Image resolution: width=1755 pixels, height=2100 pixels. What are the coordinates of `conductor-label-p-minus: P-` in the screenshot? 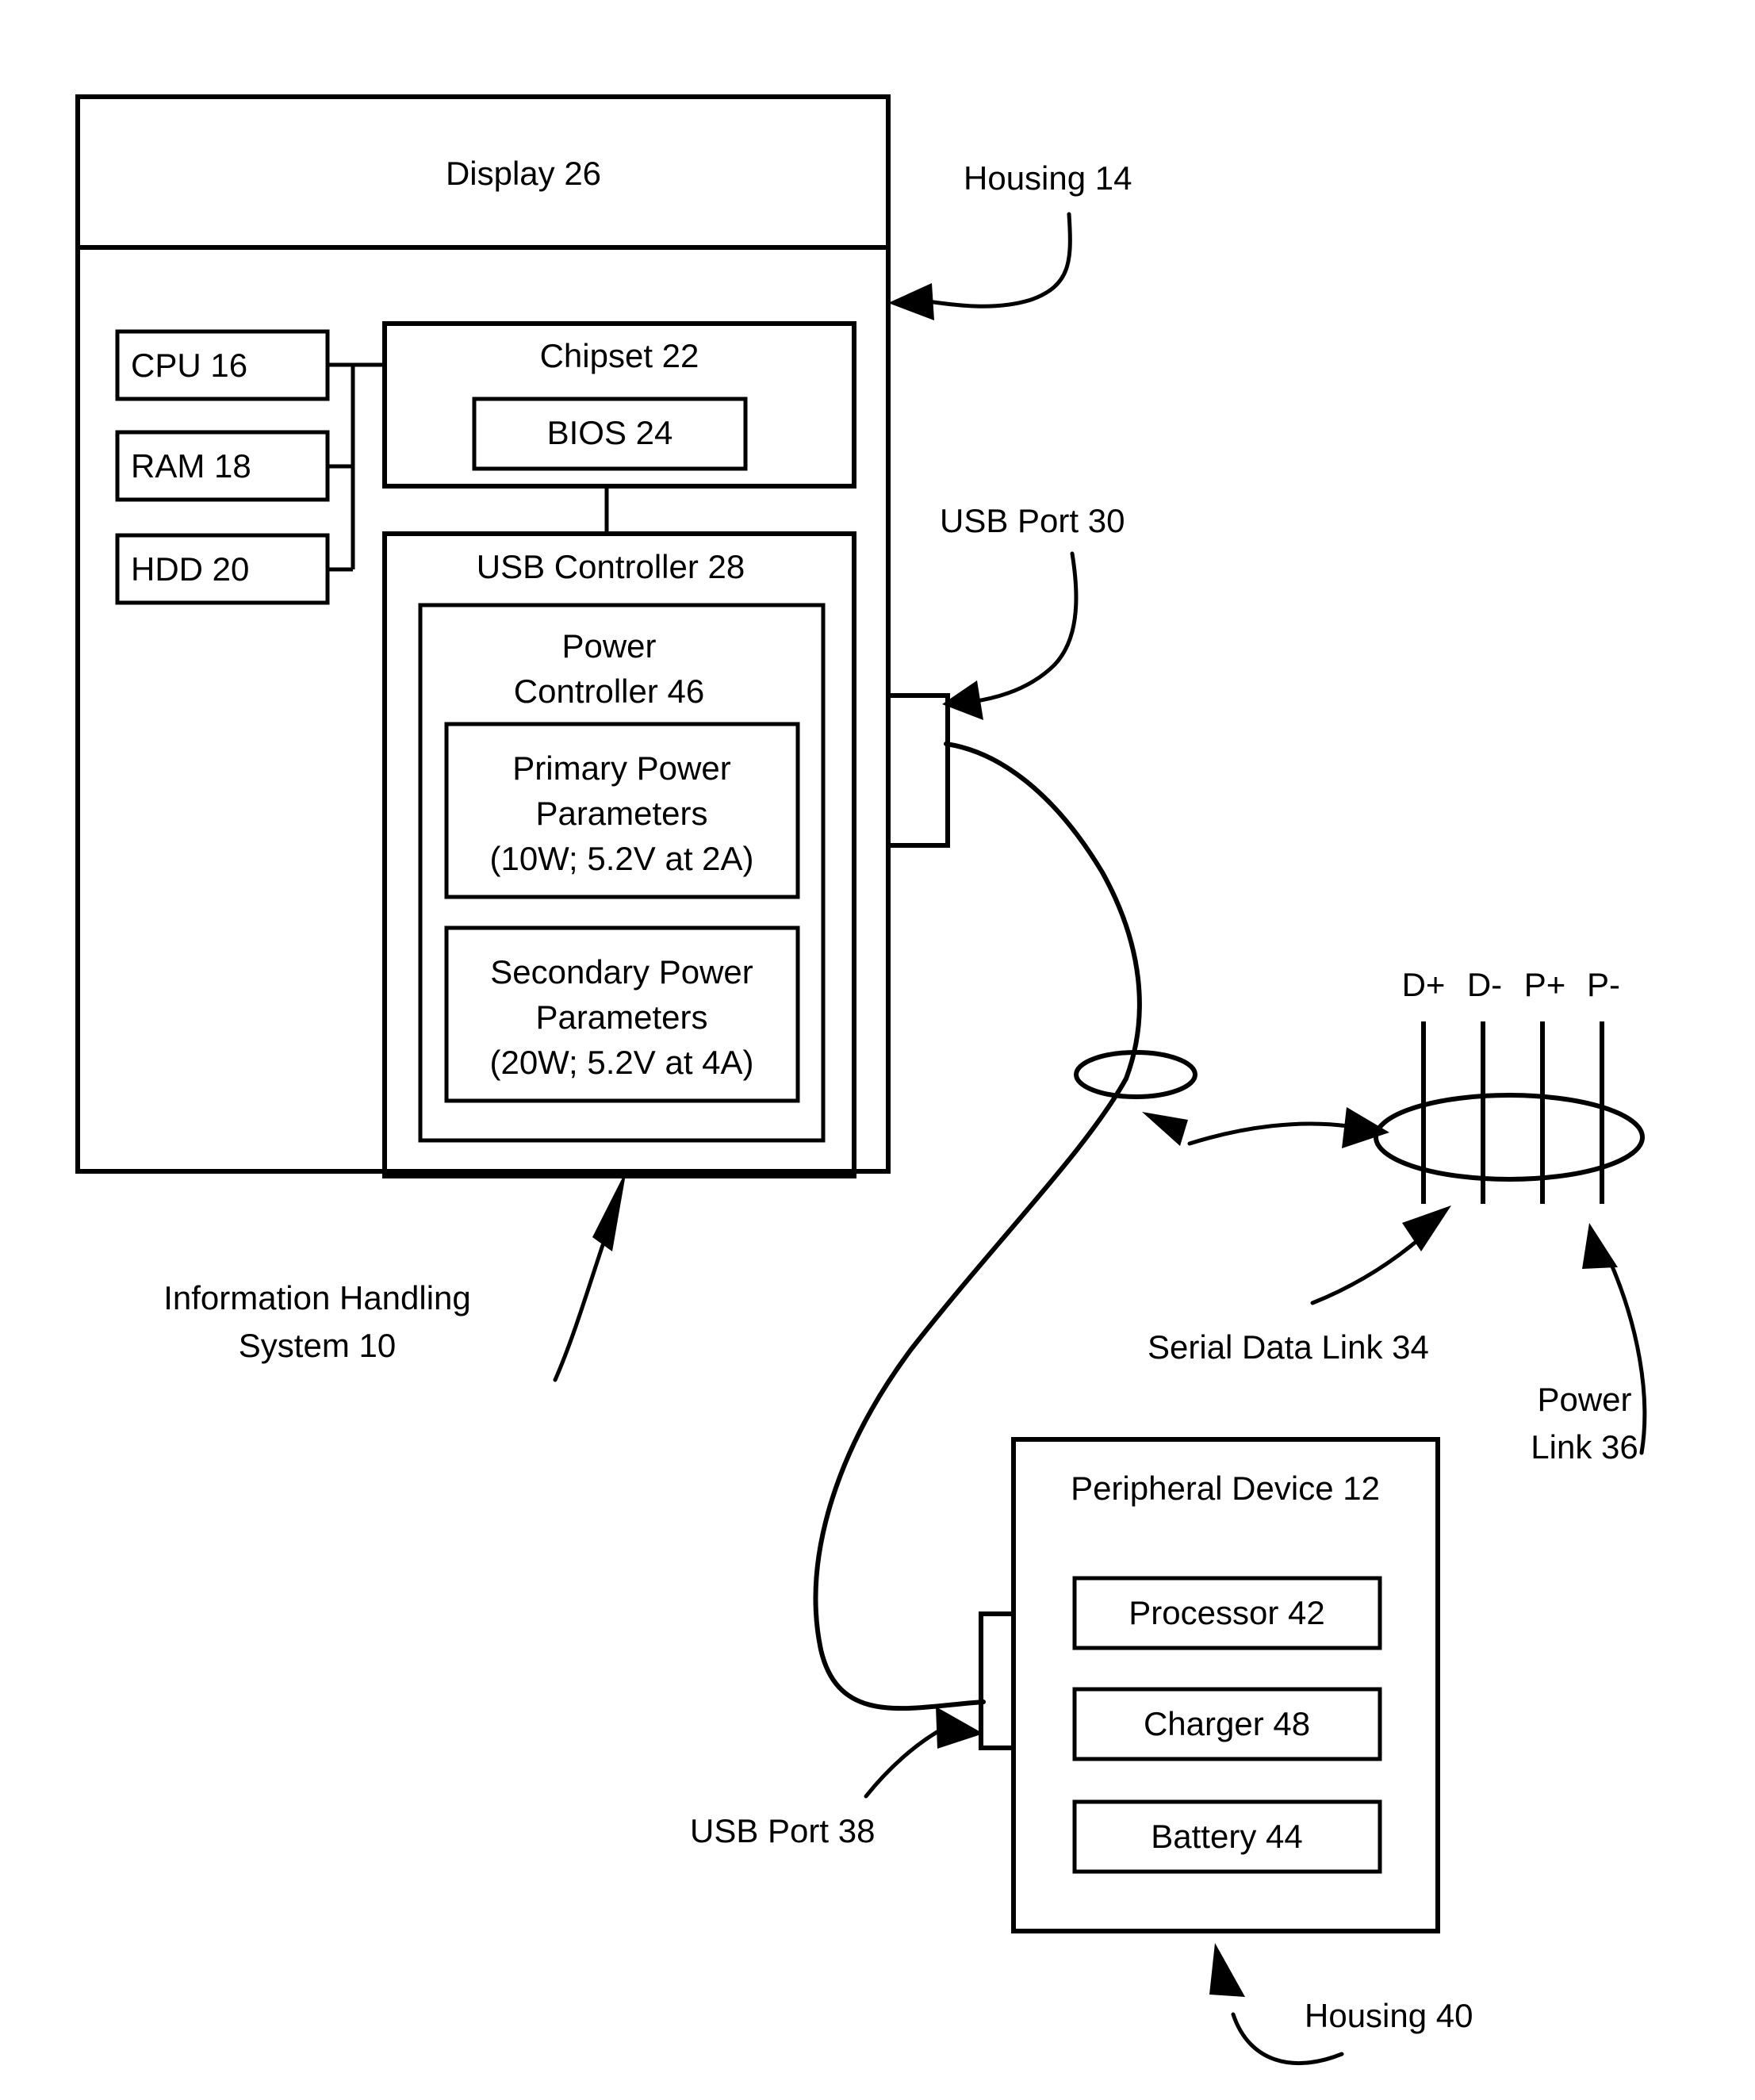 It's located at (1603, 985).